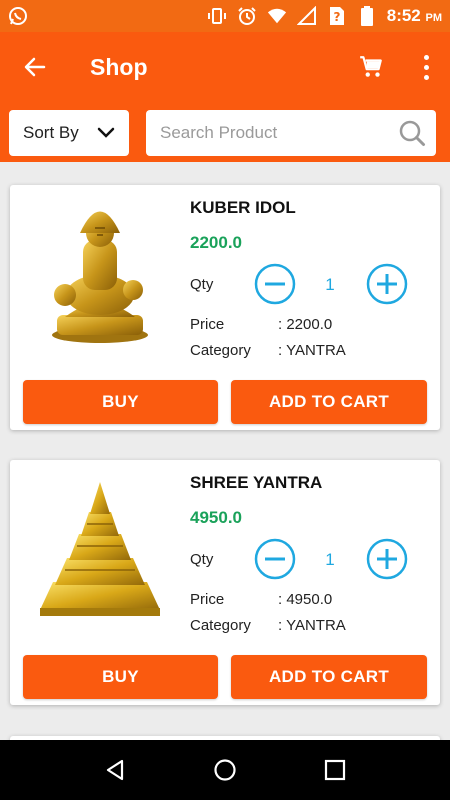 Image resolution: width=450 pixels, height=800 pixels. Describe the element at coordinates (305, 324) in the screenshot. I see `price-value: : 2200.0` at that location.